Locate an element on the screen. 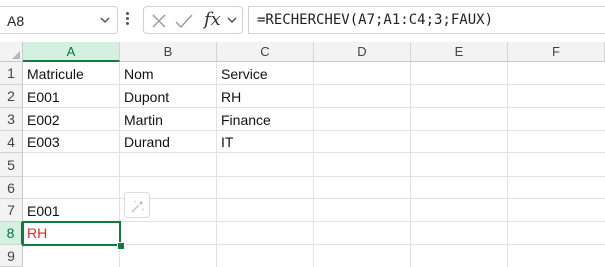 The width and height of the screenshot is (605, 267). cell-a7: E001 is located at coordinates (41, 211).